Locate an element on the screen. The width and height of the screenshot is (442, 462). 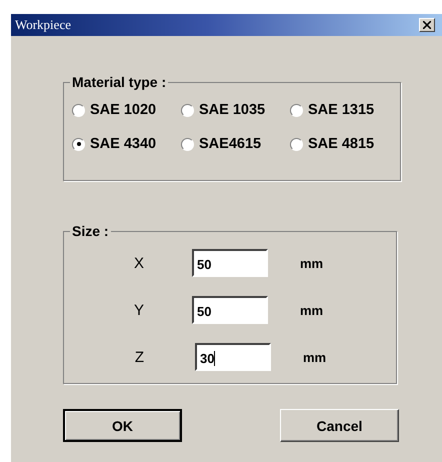
axis-label: X is located at coordinates (138, 263).